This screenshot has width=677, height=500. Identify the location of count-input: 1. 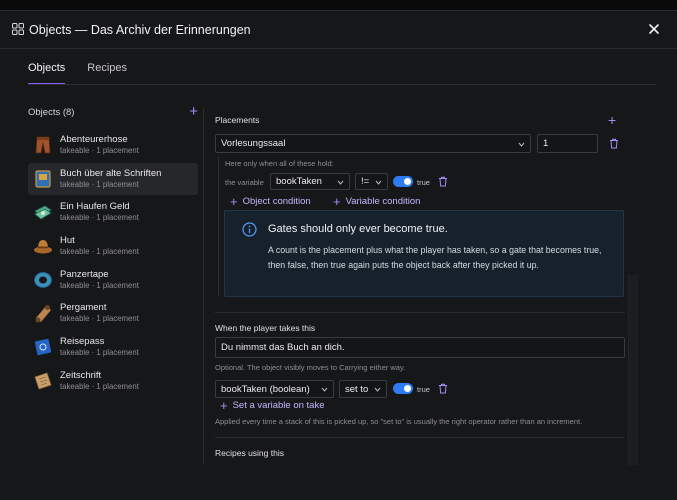
(567, 143).